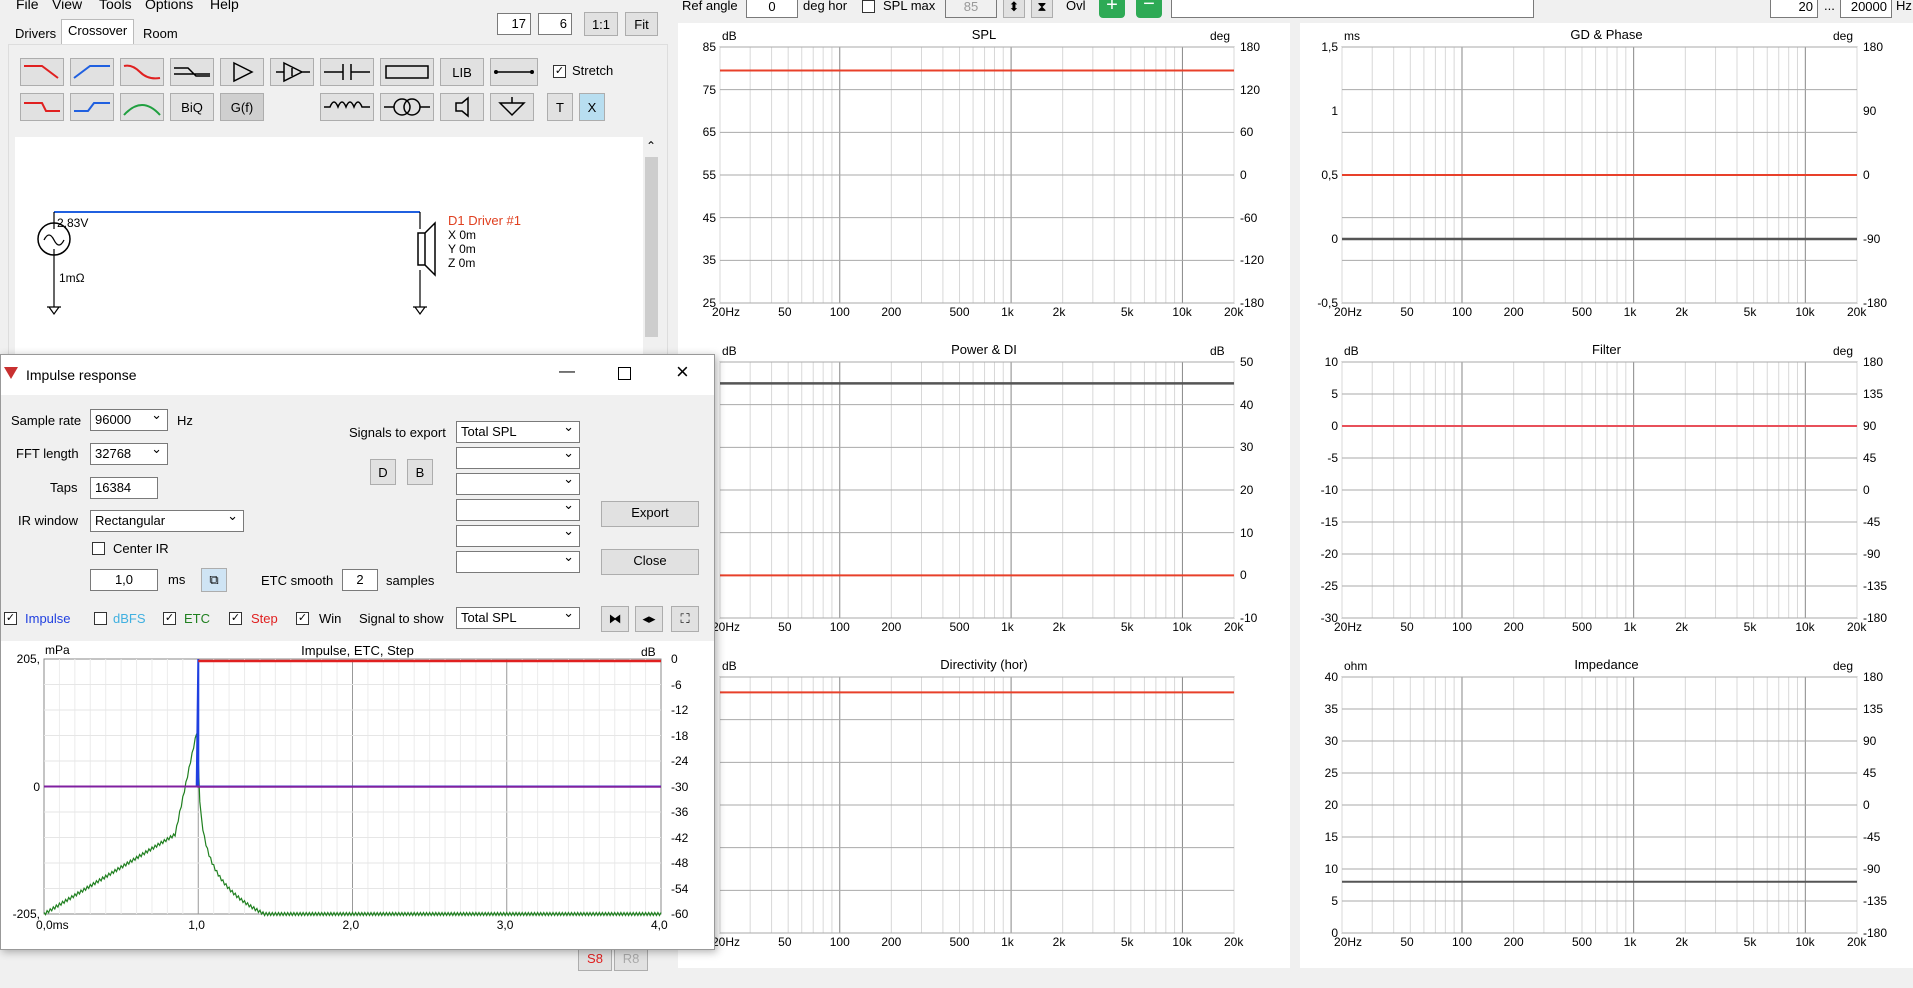 This screenshot has height=988, width=1913. Describe the element at coordinates (1794, 9) in the screenshot. I see `freq-low-input: 20` at that location.